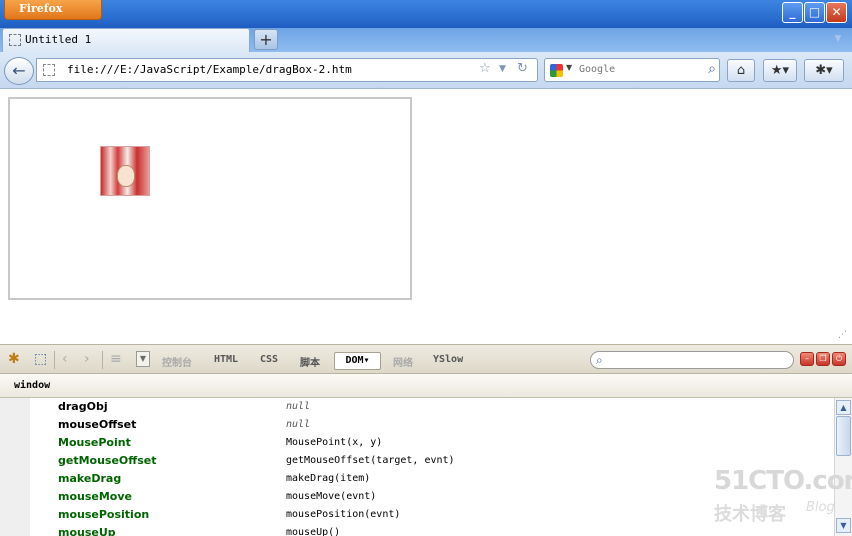  What do you see at coordinates (417, 407) in the screenshot?
I see `dom-row: dragObj null` at bounding box center [417, 407].